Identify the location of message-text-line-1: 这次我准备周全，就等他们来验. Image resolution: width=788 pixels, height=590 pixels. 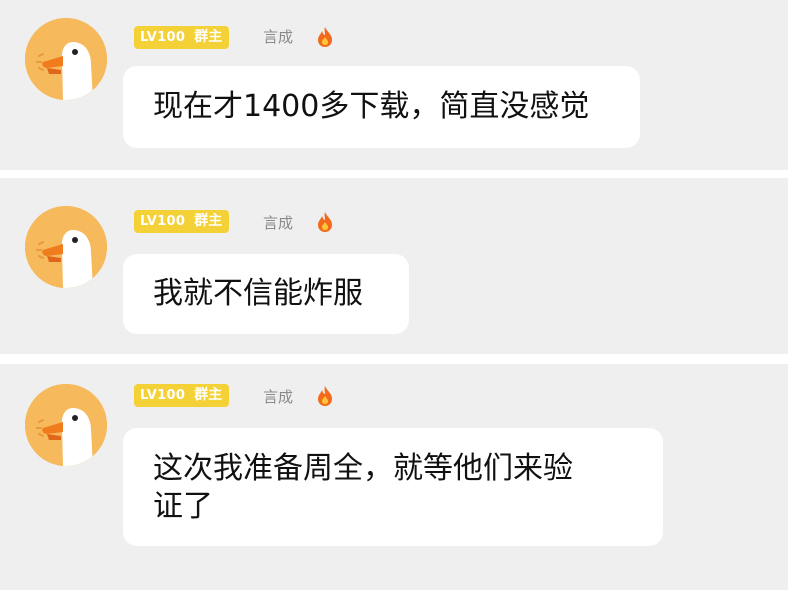
(363, 468).